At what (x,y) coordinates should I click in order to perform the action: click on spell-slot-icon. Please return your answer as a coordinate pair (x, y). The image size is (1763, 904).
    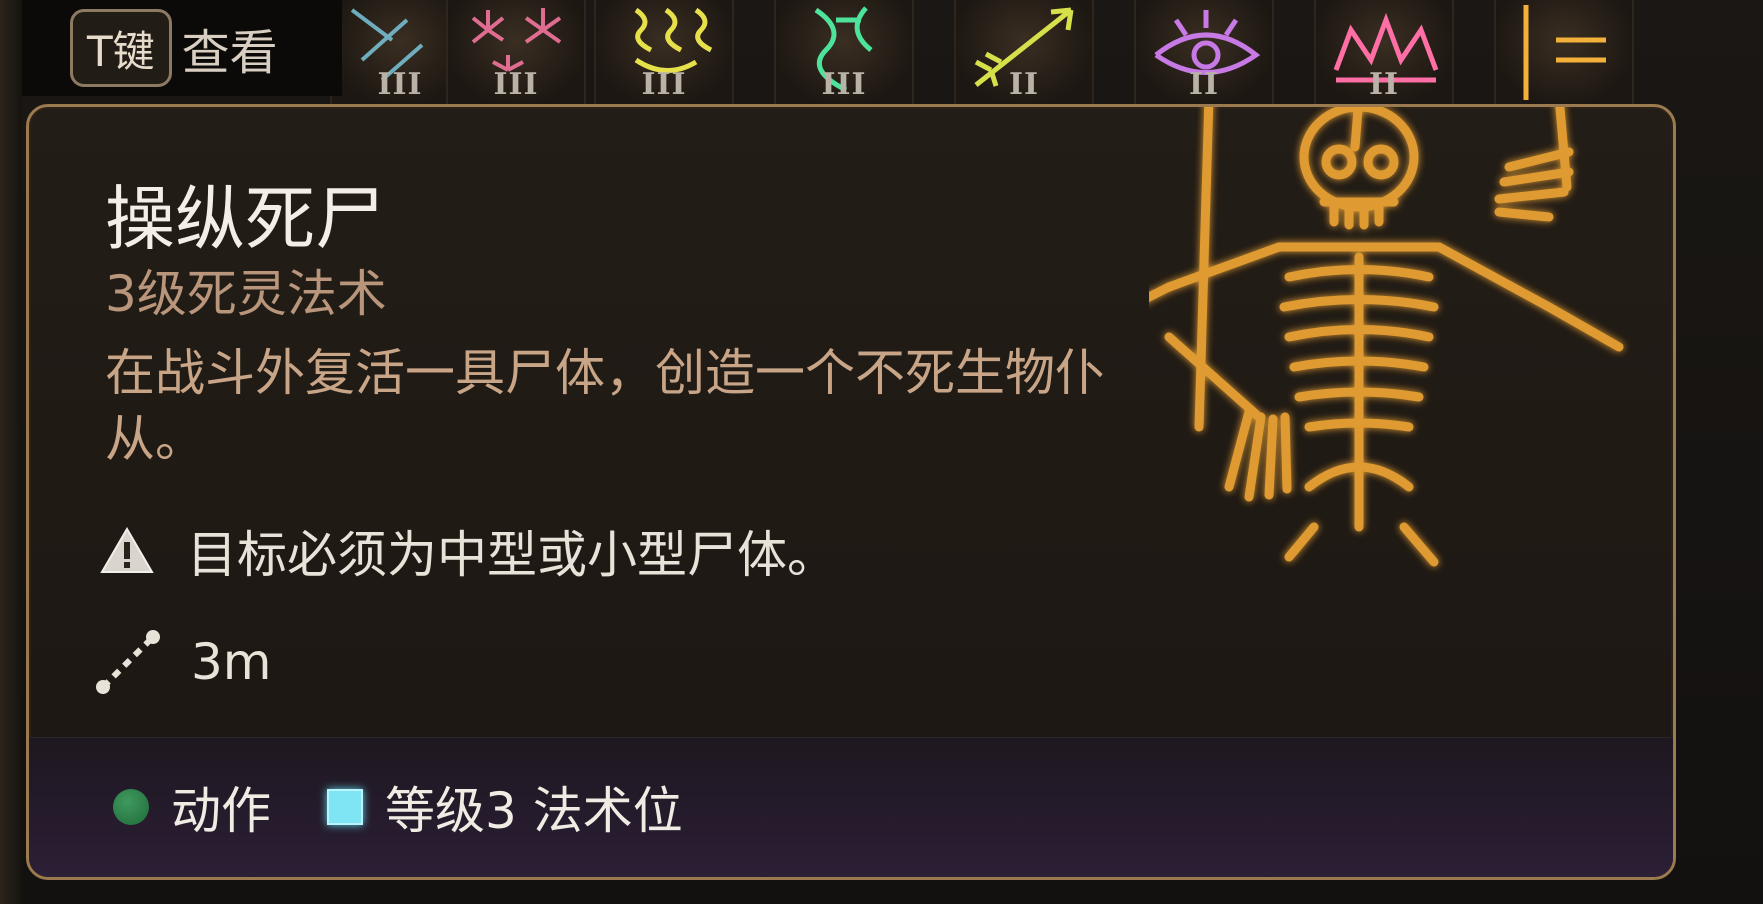
    Looking at the image, I should click on (345, 807).